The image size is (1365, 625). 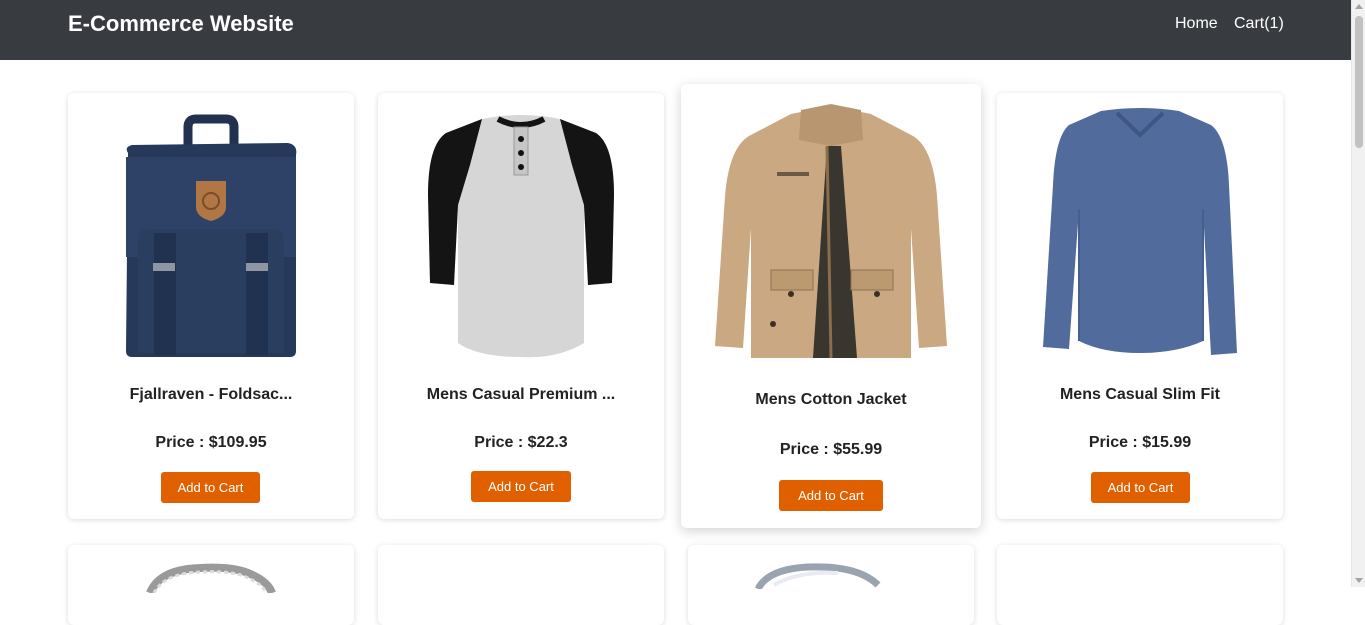 What do you see at coordinates (831, 449) in the screenshot?
I see `product-price: Price : $55.99` at bounding box center [831, 449].